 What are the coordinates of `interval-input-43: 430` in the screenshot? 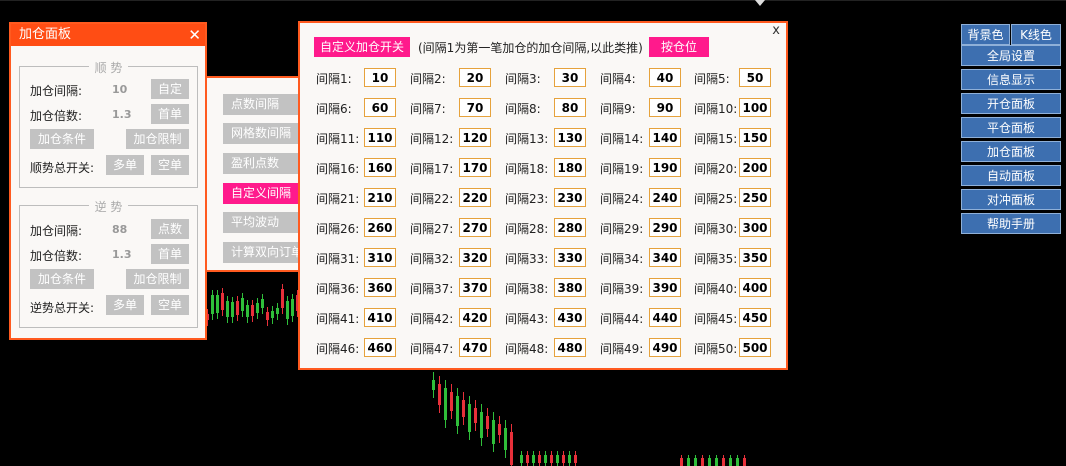 It's located at (570, 317).